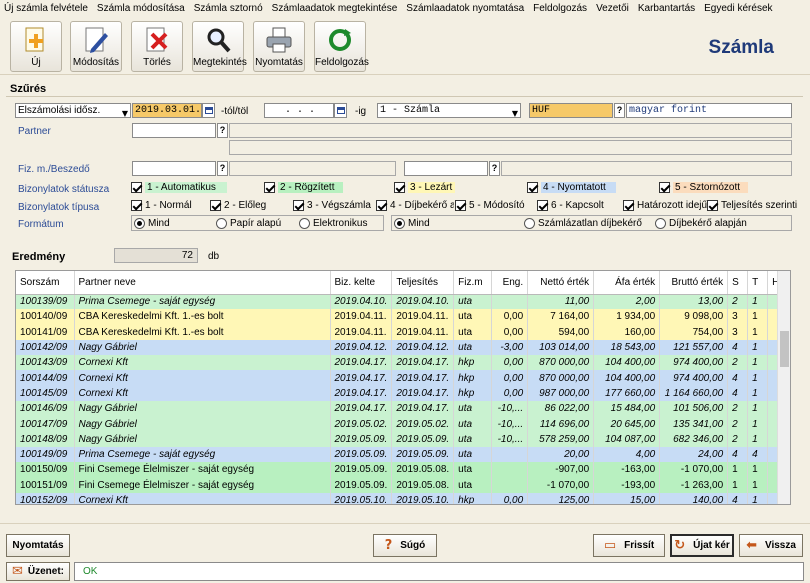  Describe the element at coordinates (738, 8) in the screenshot. I see `menu-item: Egyedi kérések` at that location.